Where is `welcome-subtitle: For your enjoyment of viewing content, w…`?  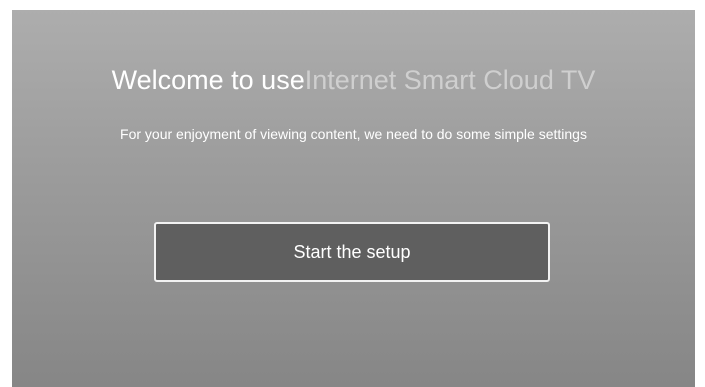
welcome-subtitle: For your enjoyment of viewing content, w… is located at coordinates (353, 134).